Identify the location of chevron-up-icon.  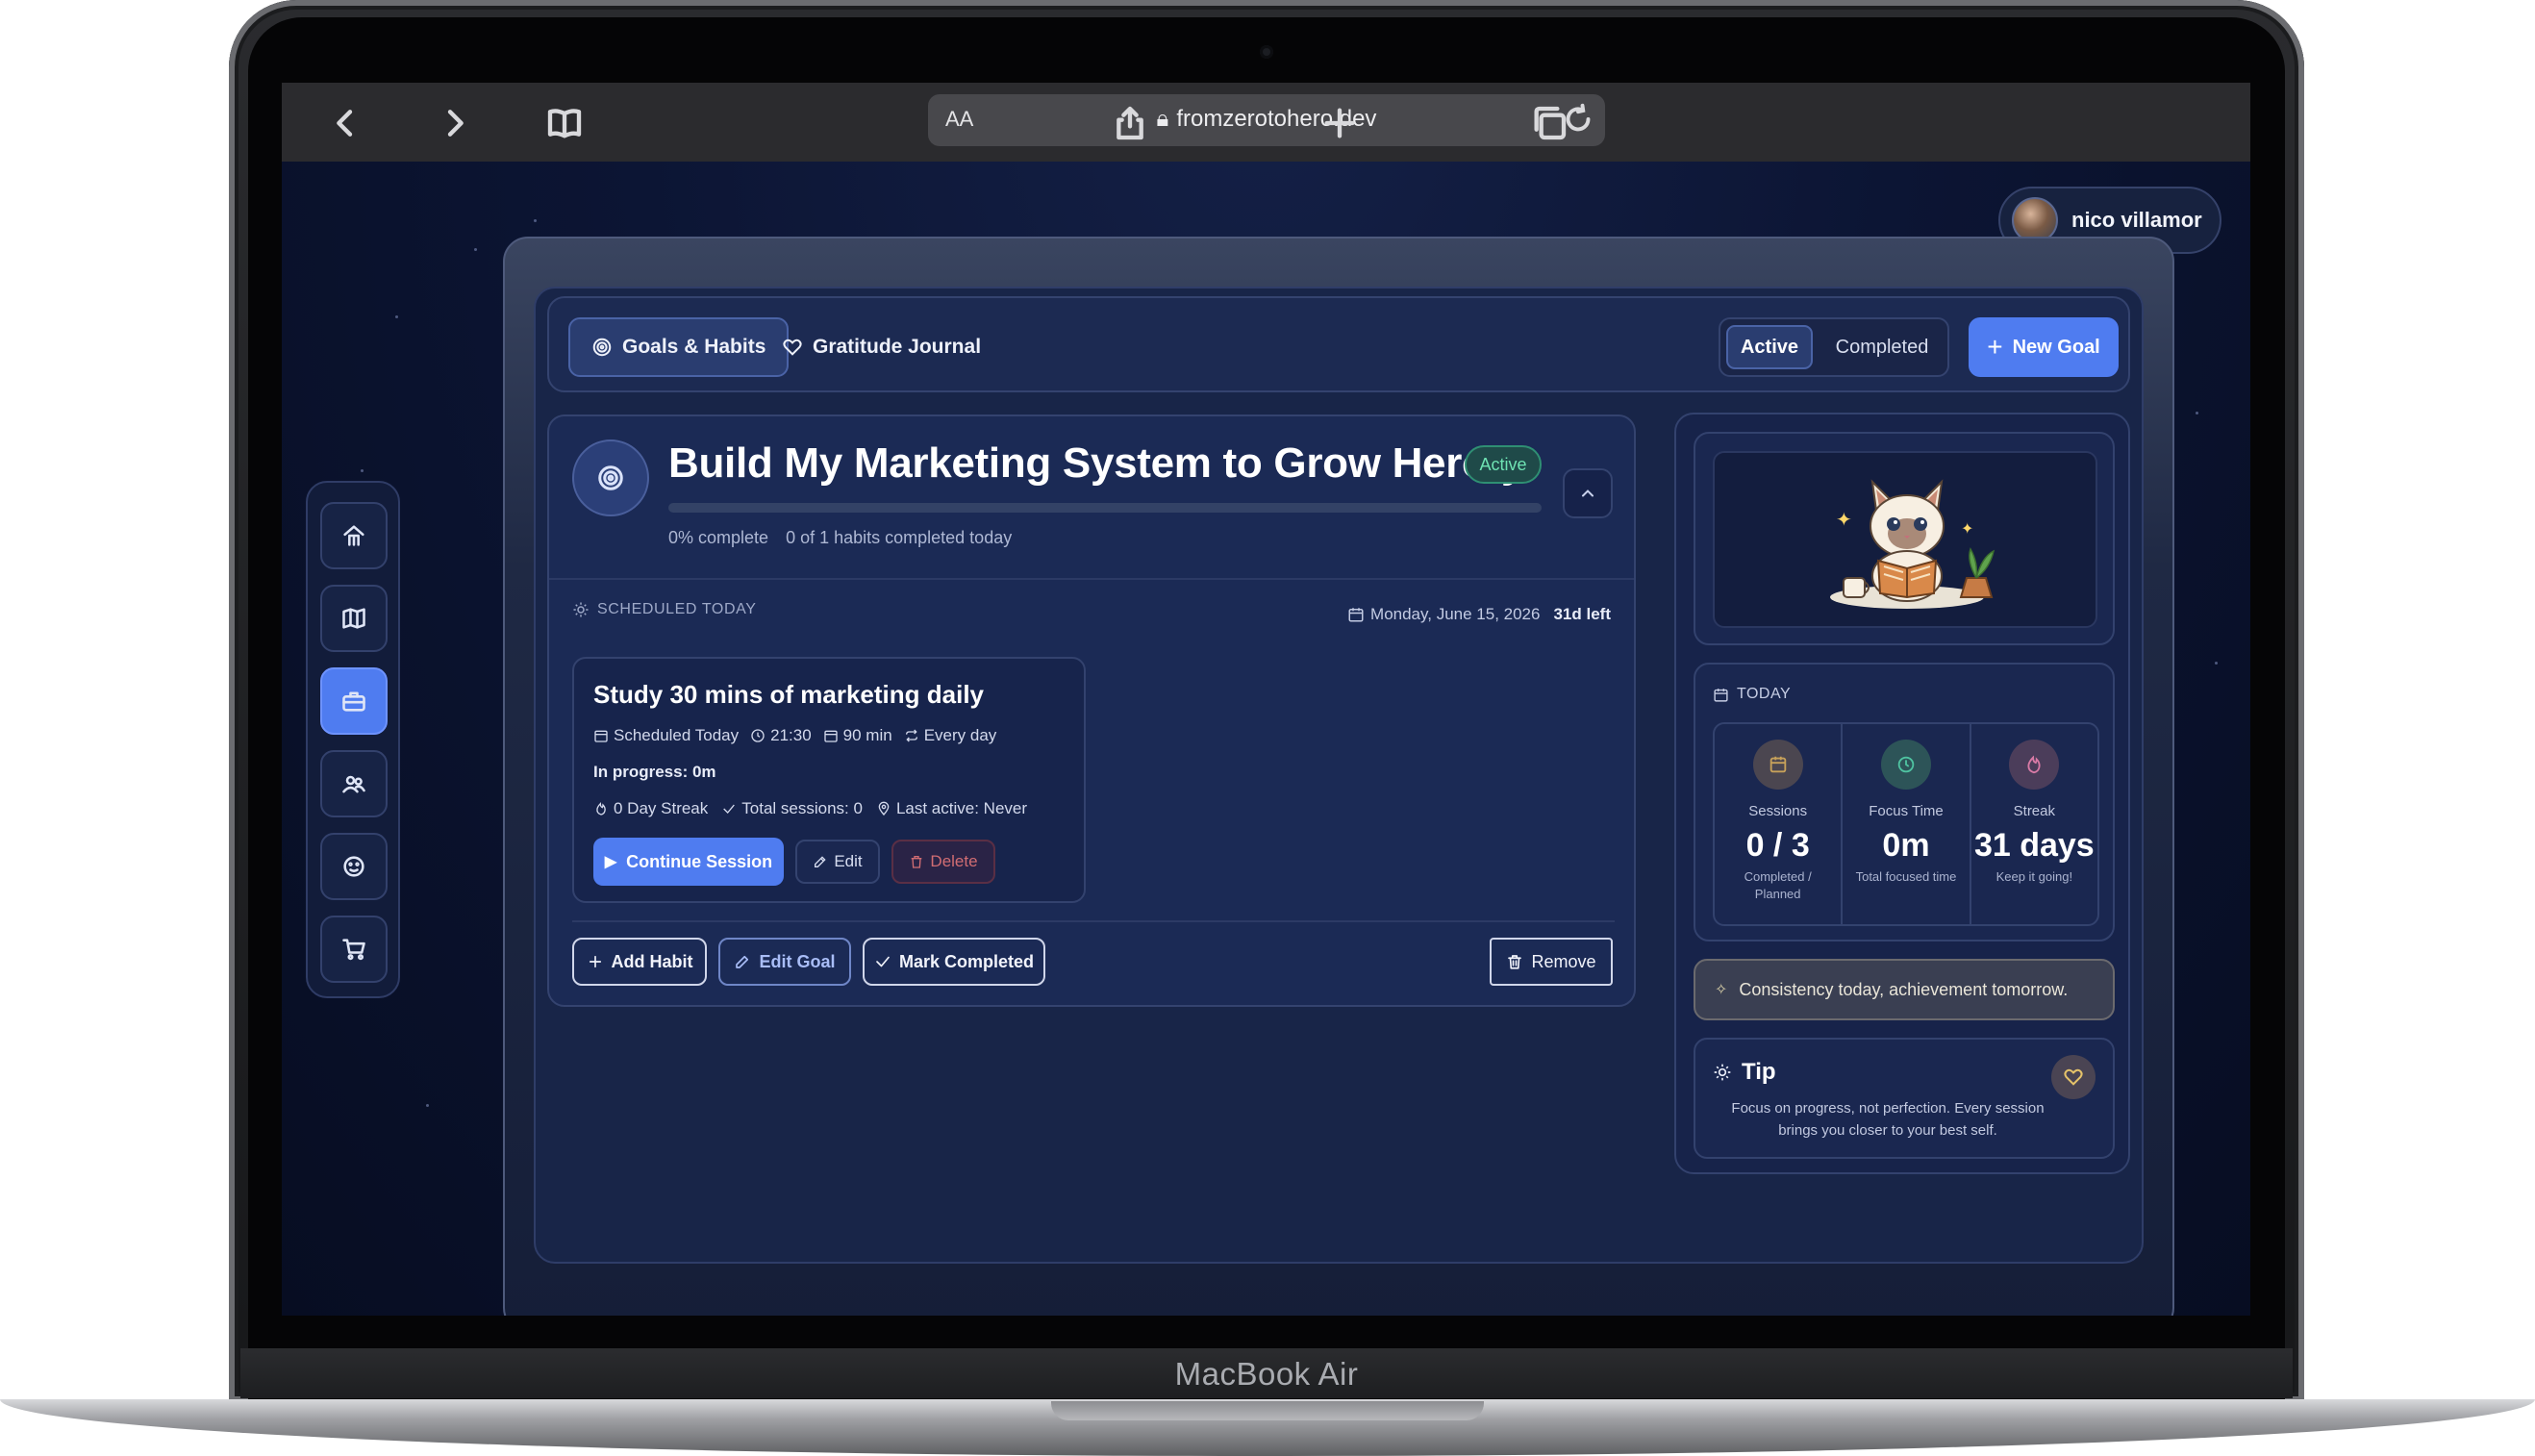
(1588, 494).